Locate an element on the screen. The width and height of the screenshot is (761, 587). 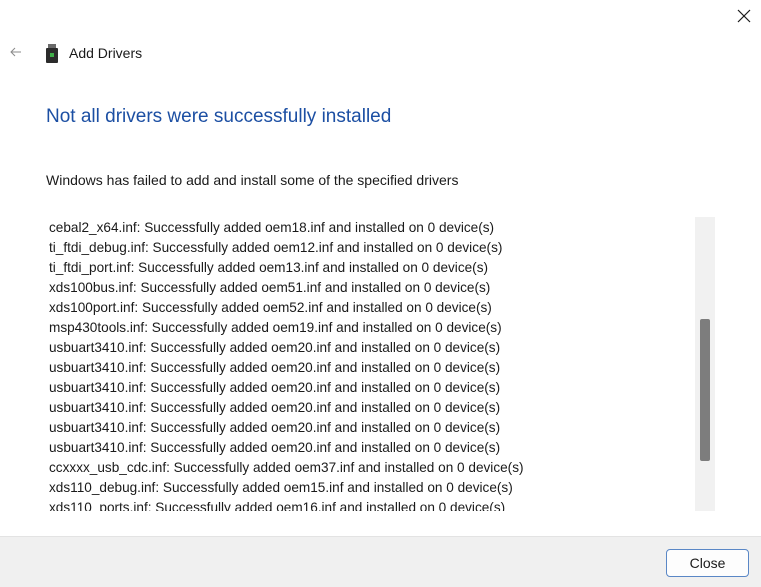
close-button: Close is located at coordinates (707, 563).